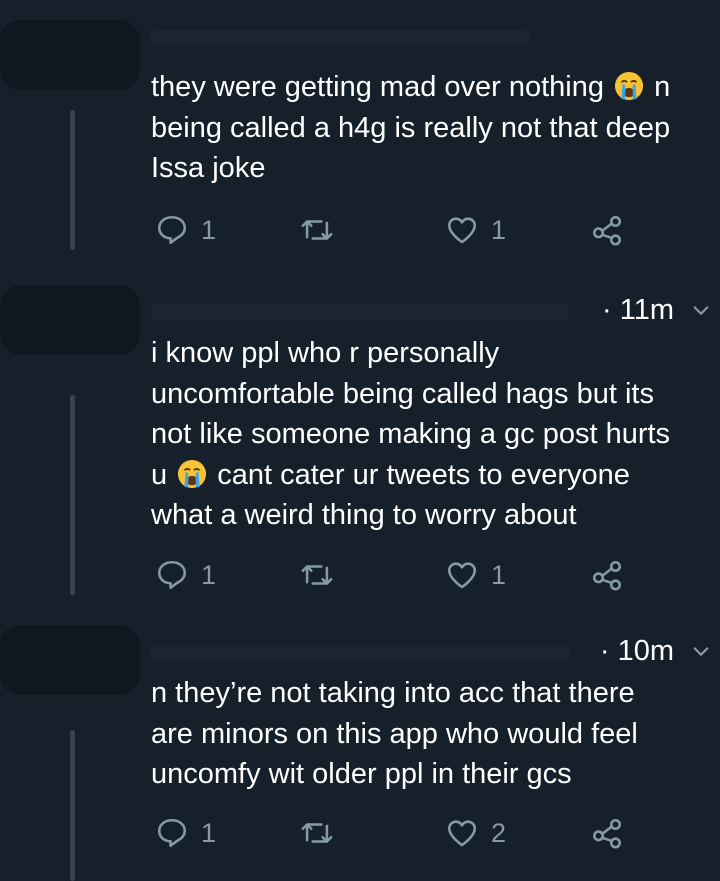 The height and width of the screenshot is (881, 720). Describe the element at coordinates (340, 37) in the screenshot. I see `header-redacted` at that location.